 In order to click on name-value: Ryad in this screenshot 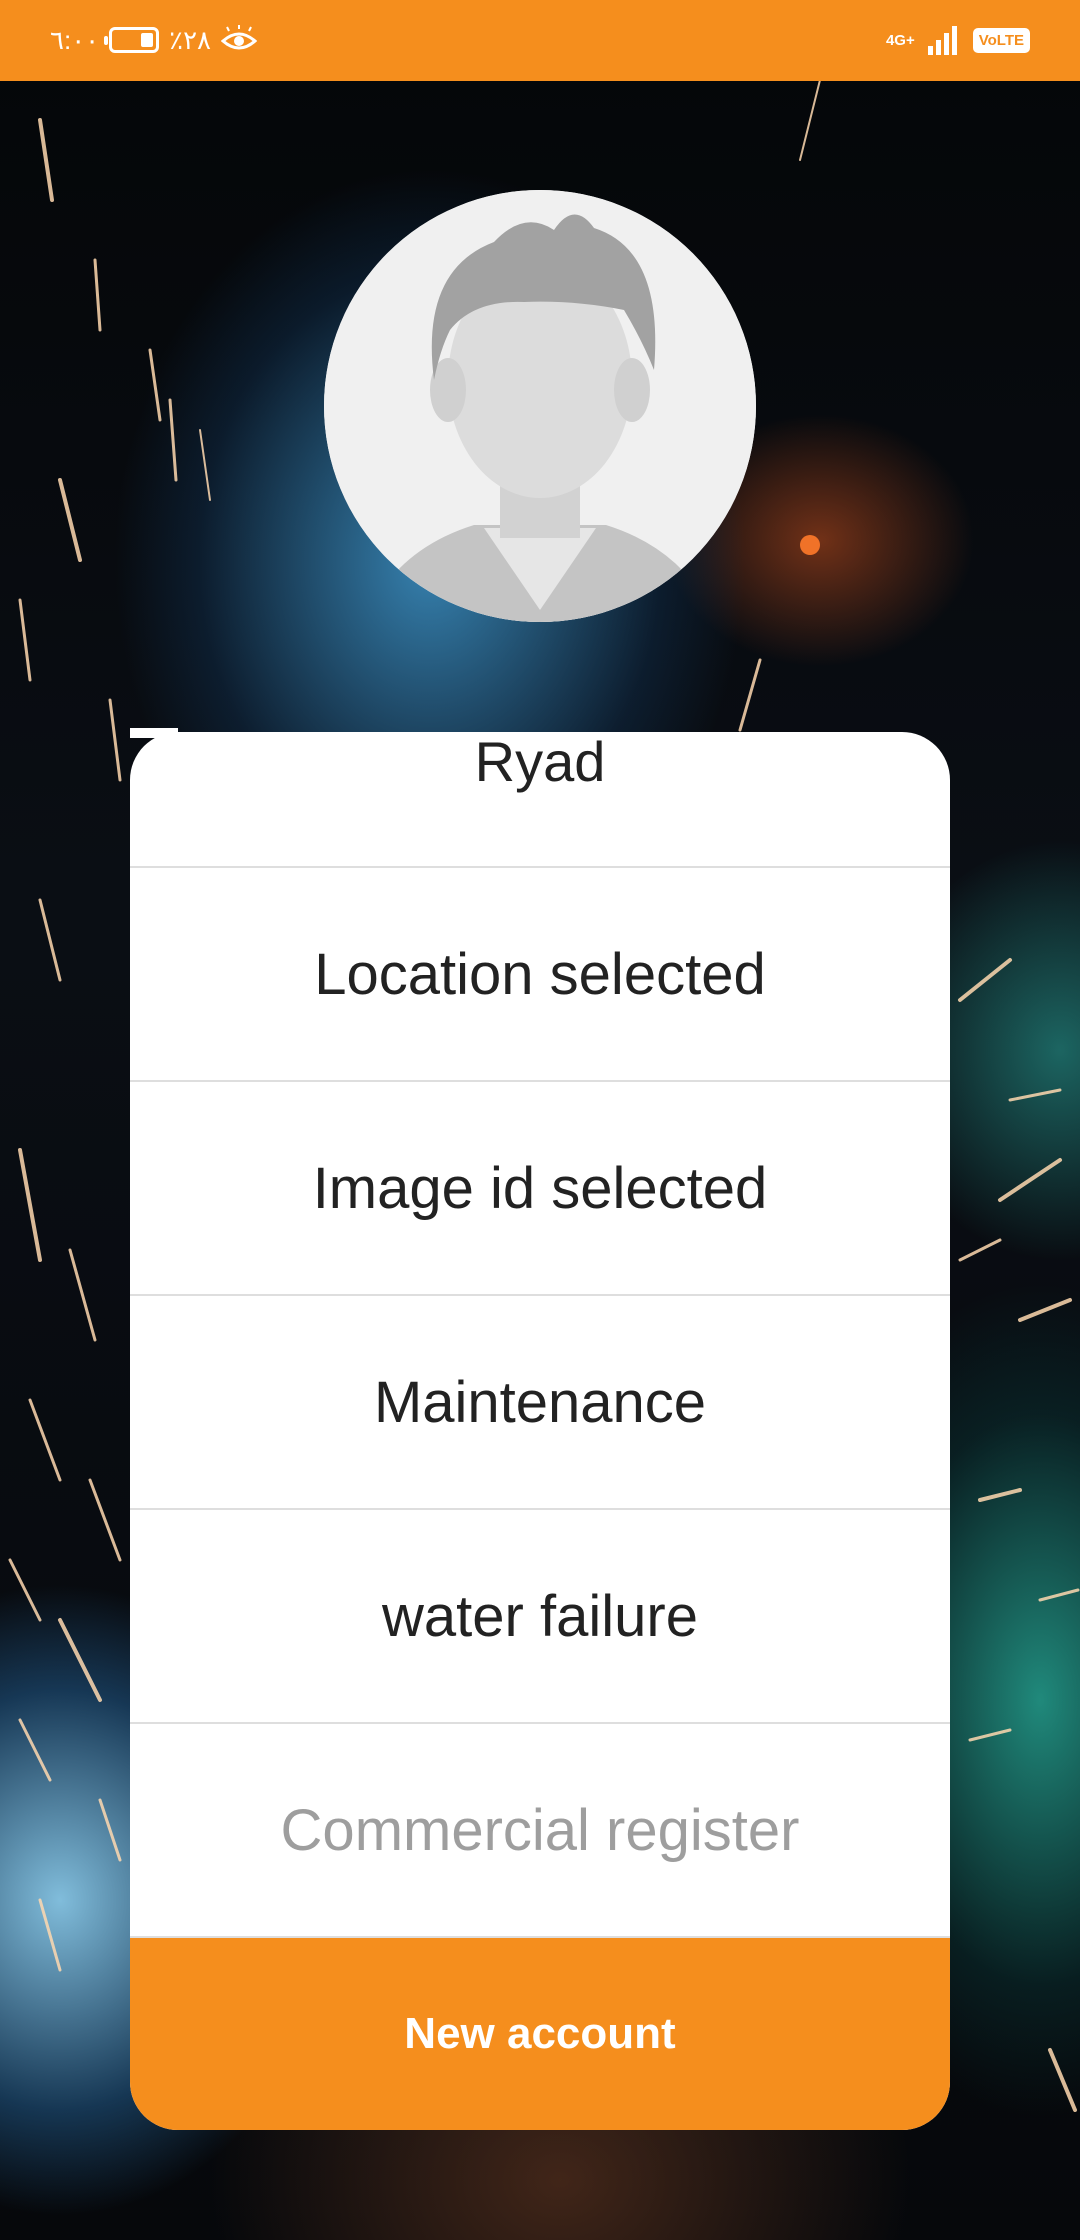, I will do `click(540, 762)`.